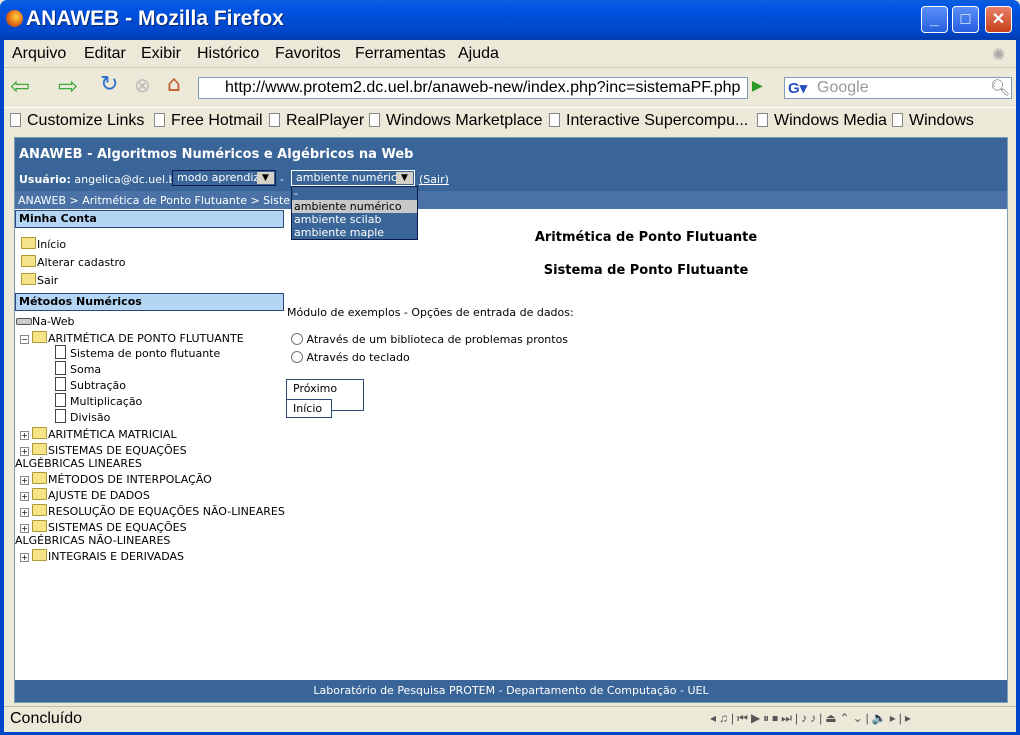 The image size is (1020, 735). I want to click on bookmark-windows: Windows, so click(933, 121).